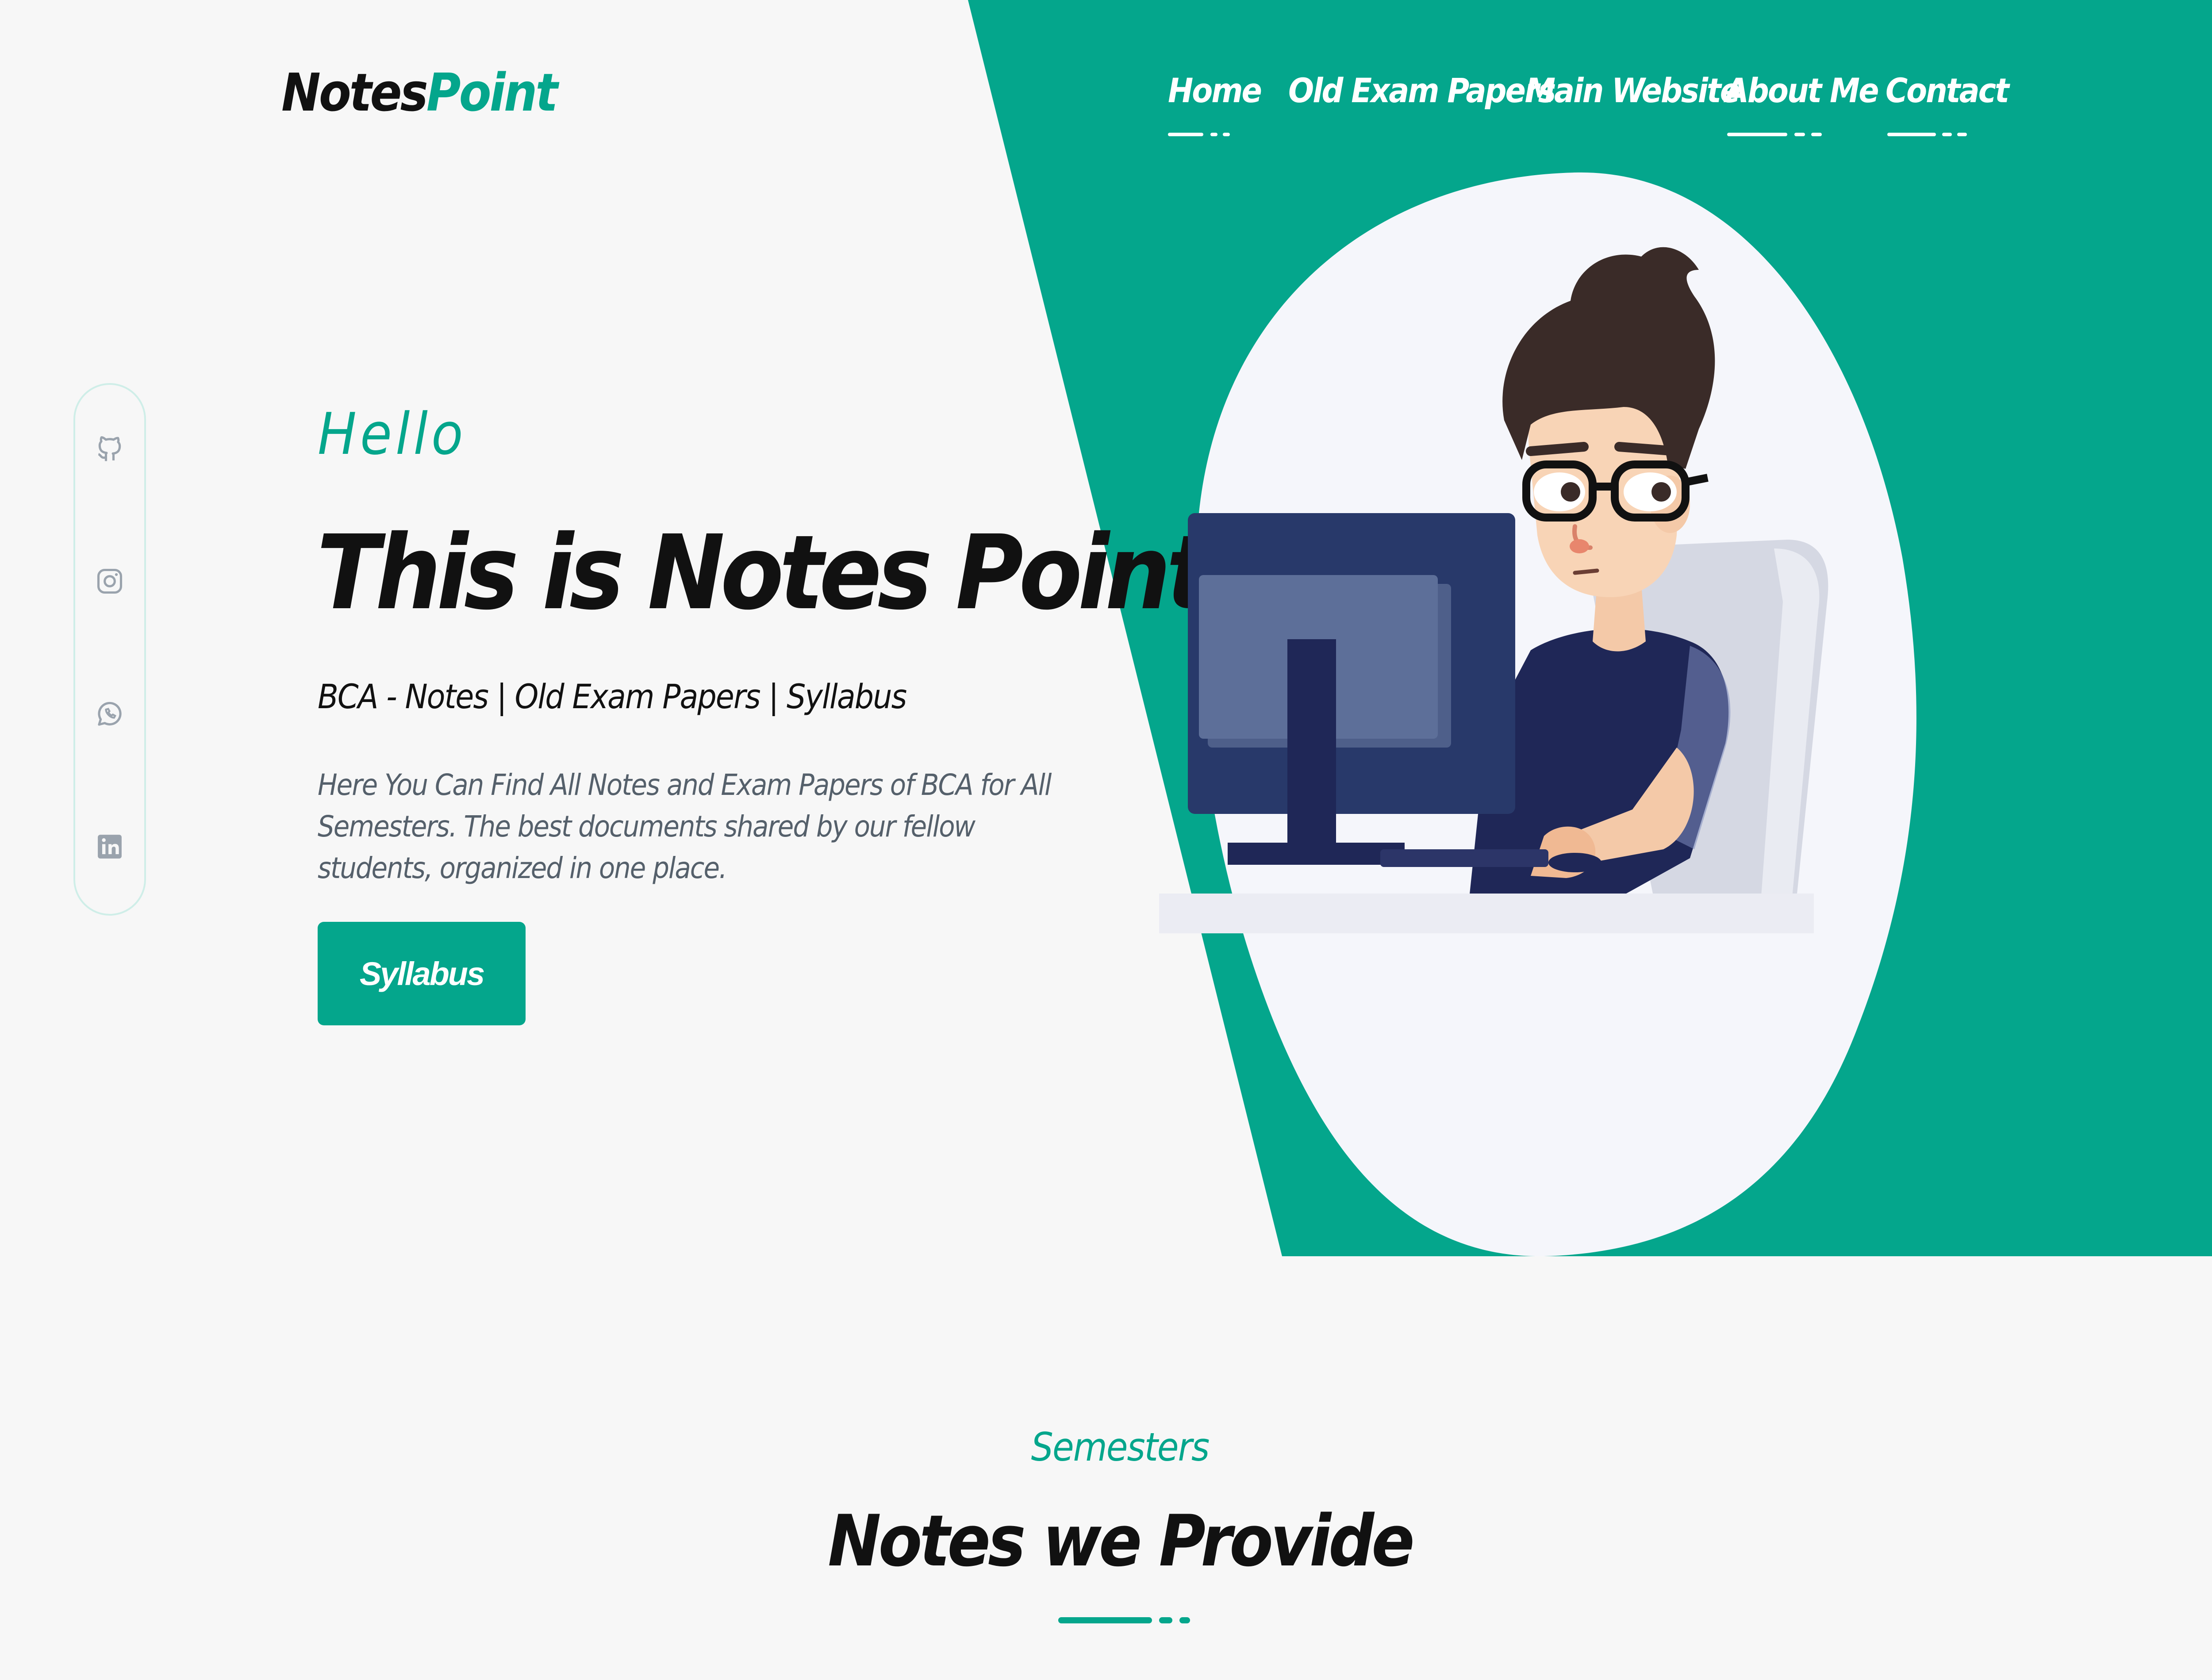 The height and width of the screenshot is (1680, 2212). What do you see at coordinates (1121, 1447) in the screenshot?
I see `section-label: Semesters` at bounding box center [1121, 1447].